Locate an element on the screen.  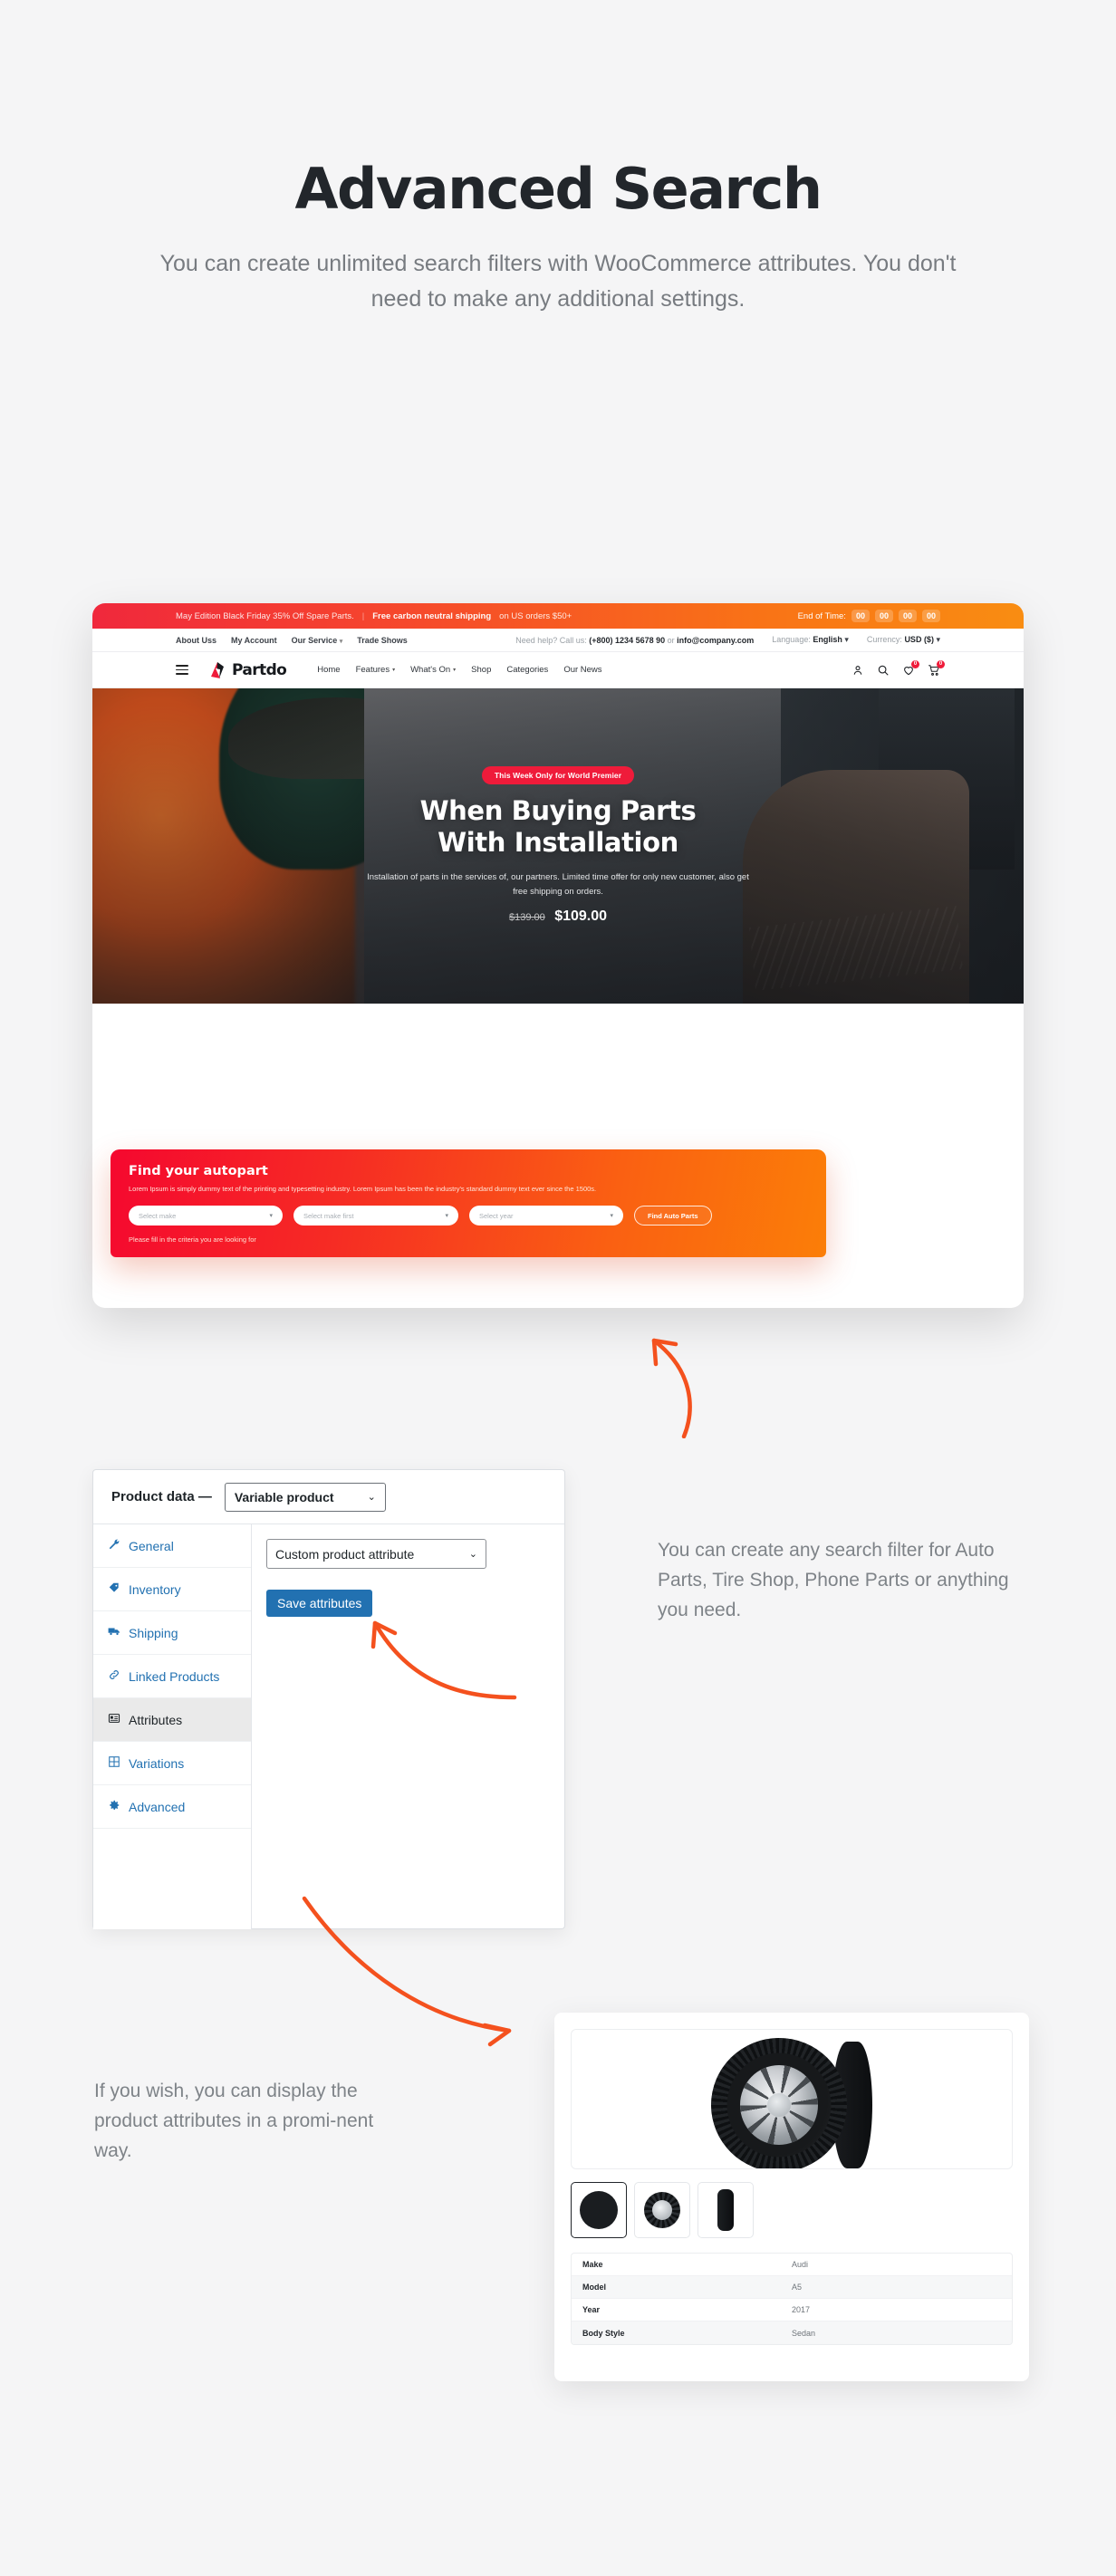
product-main-image is located at coordinates (792, 2099).